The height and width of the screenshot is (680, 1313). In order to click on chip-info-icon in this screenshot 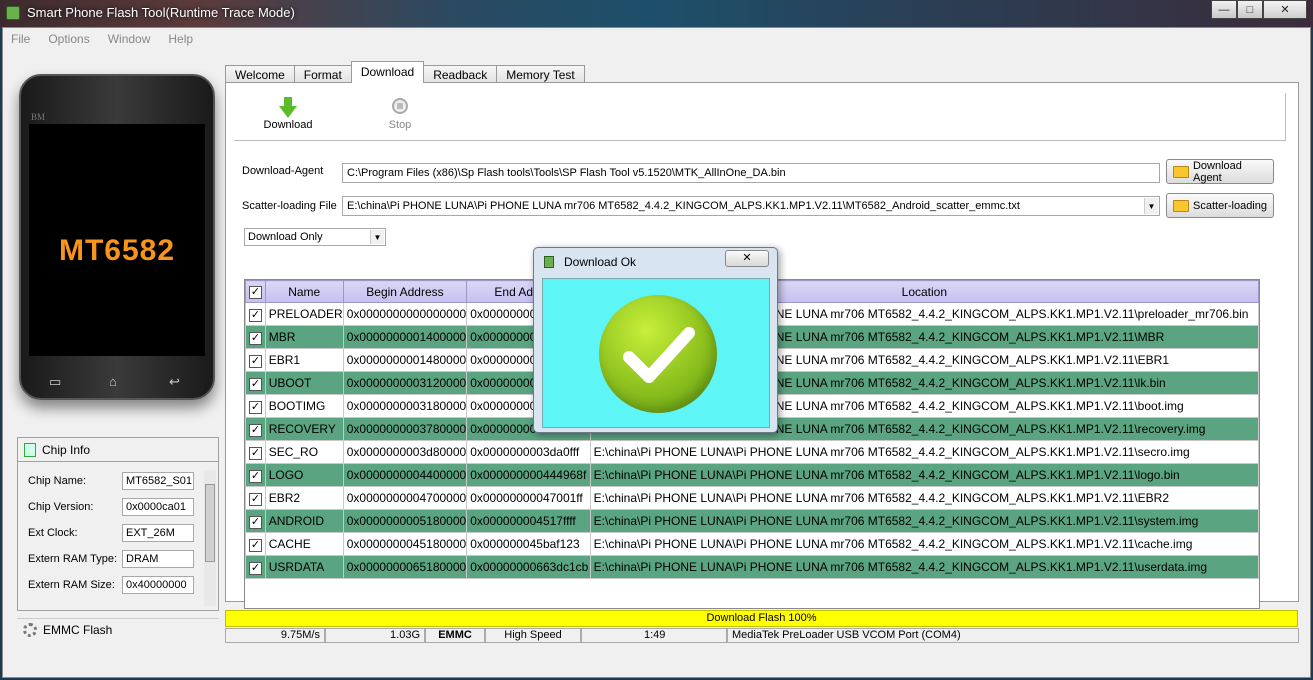, I will do `click(30, 449)`.